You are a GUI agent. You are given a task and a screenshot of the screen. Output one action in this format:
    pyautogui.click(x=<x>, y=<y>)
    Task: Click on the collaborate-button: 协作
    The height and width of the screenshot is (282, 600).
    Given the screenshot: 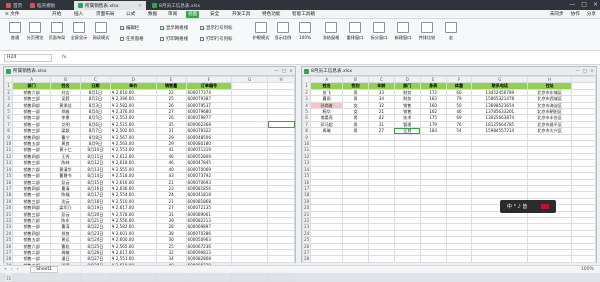 What is the action you would take?
    pyautogui.click(x=575, y=14)
    